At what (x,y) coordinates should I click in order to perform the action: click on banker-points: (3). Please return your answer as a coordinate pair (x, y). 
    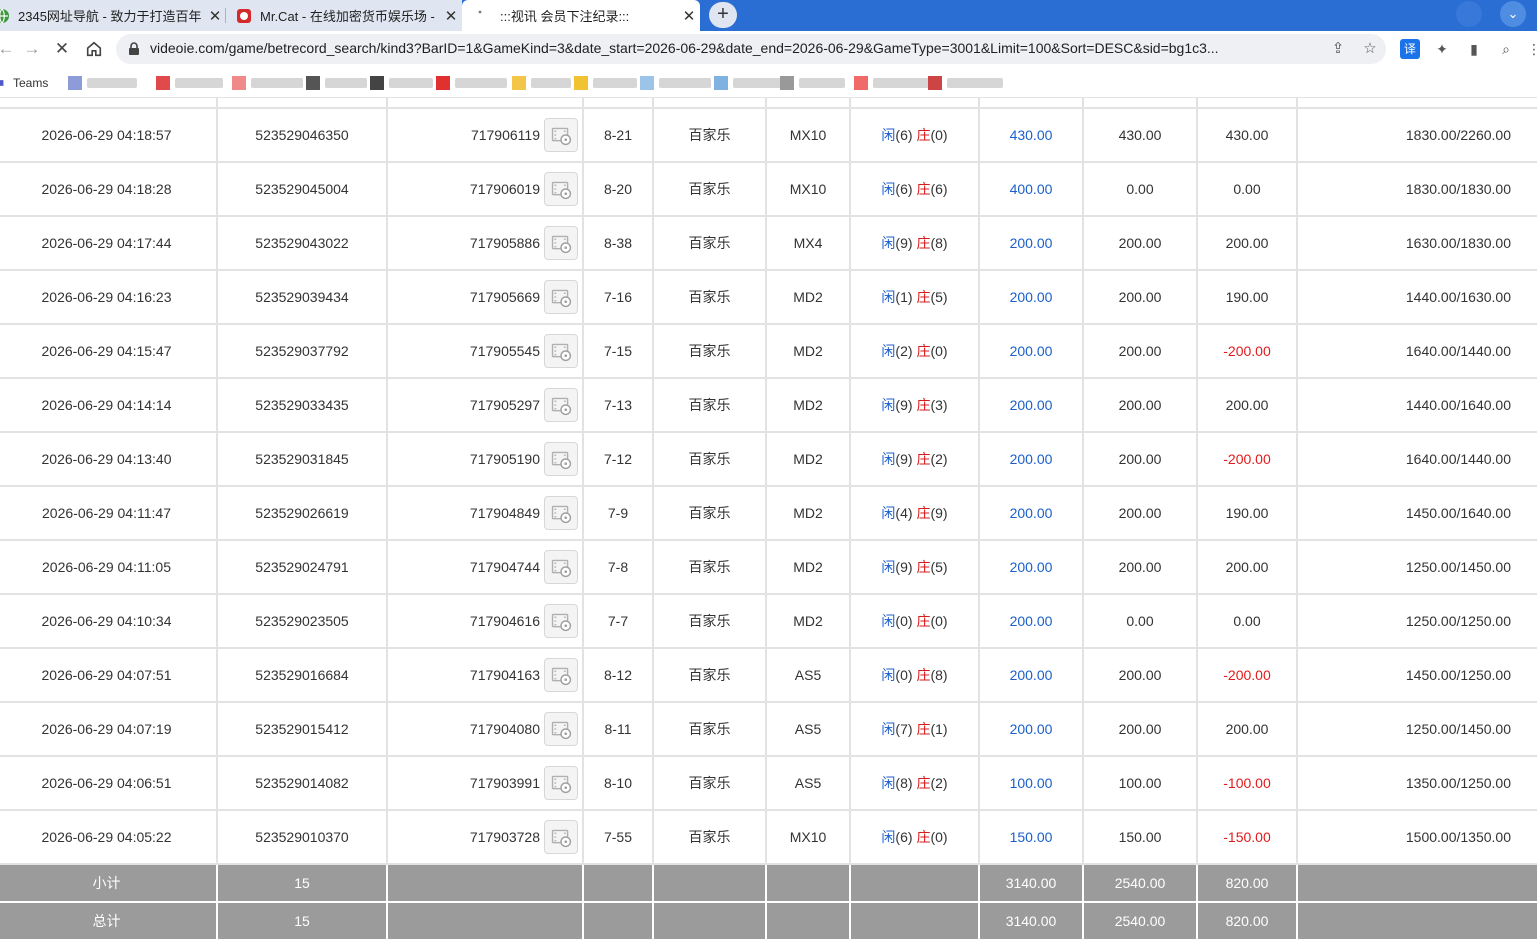
    Looking at the image, I should click on (939, 405).